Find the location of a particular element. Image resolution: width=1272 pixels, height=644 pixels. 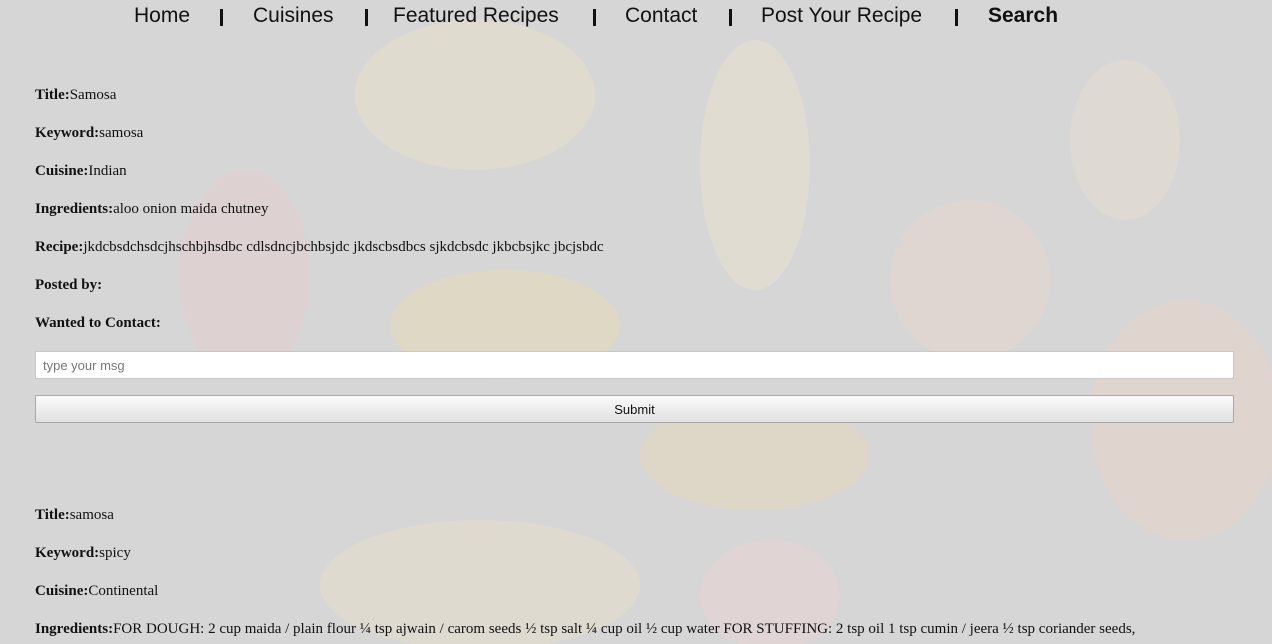

recipe-cuisine: Cuisine:Indian is located at coordinates (81, 171).